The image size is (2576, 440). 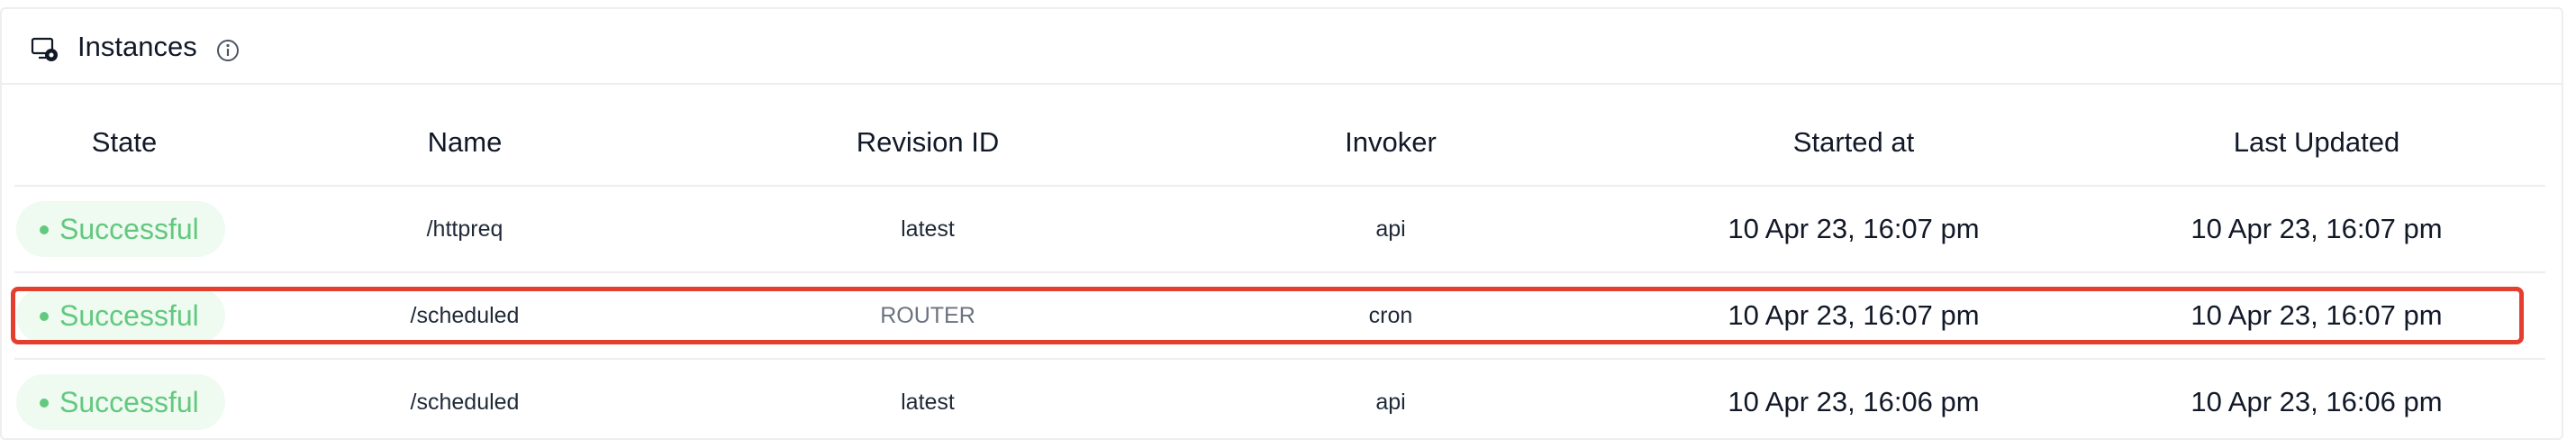 What do you see at coordinates (465, 229) in the screenshot?
I see `instance-name: /httpreq` at bounding box center [465, 229].